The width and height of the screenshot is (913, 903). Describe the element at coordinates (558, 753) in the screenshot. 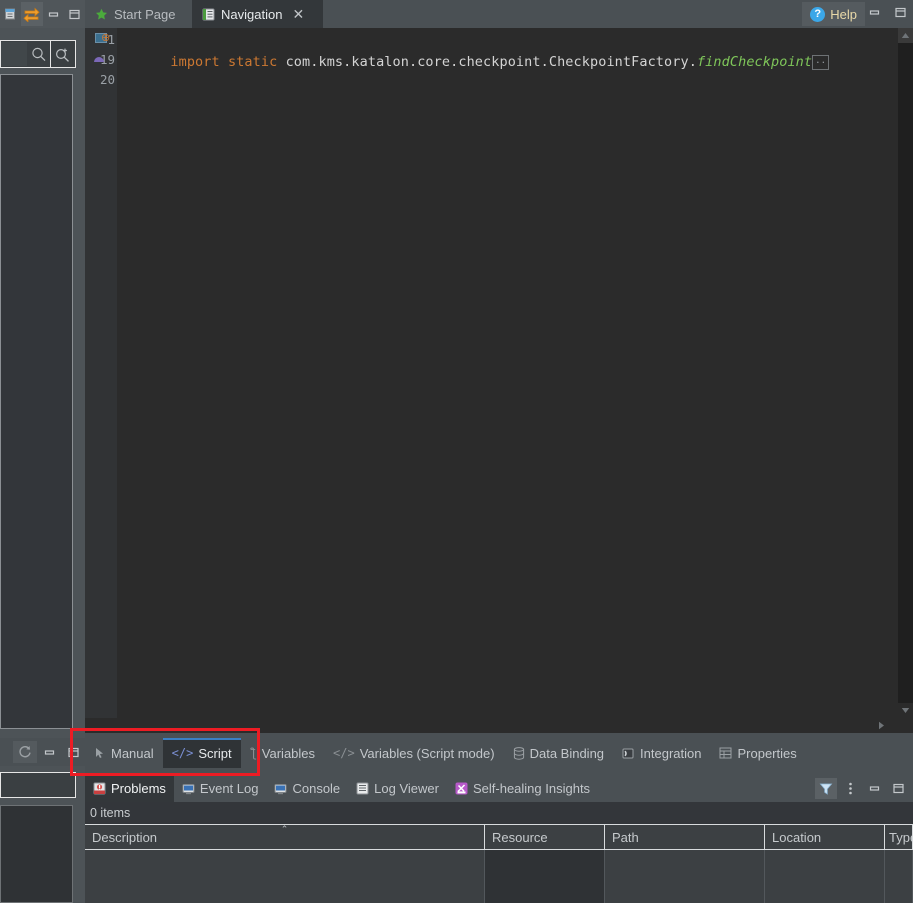

I see `tab-data-binding: Data Binding` at that location.